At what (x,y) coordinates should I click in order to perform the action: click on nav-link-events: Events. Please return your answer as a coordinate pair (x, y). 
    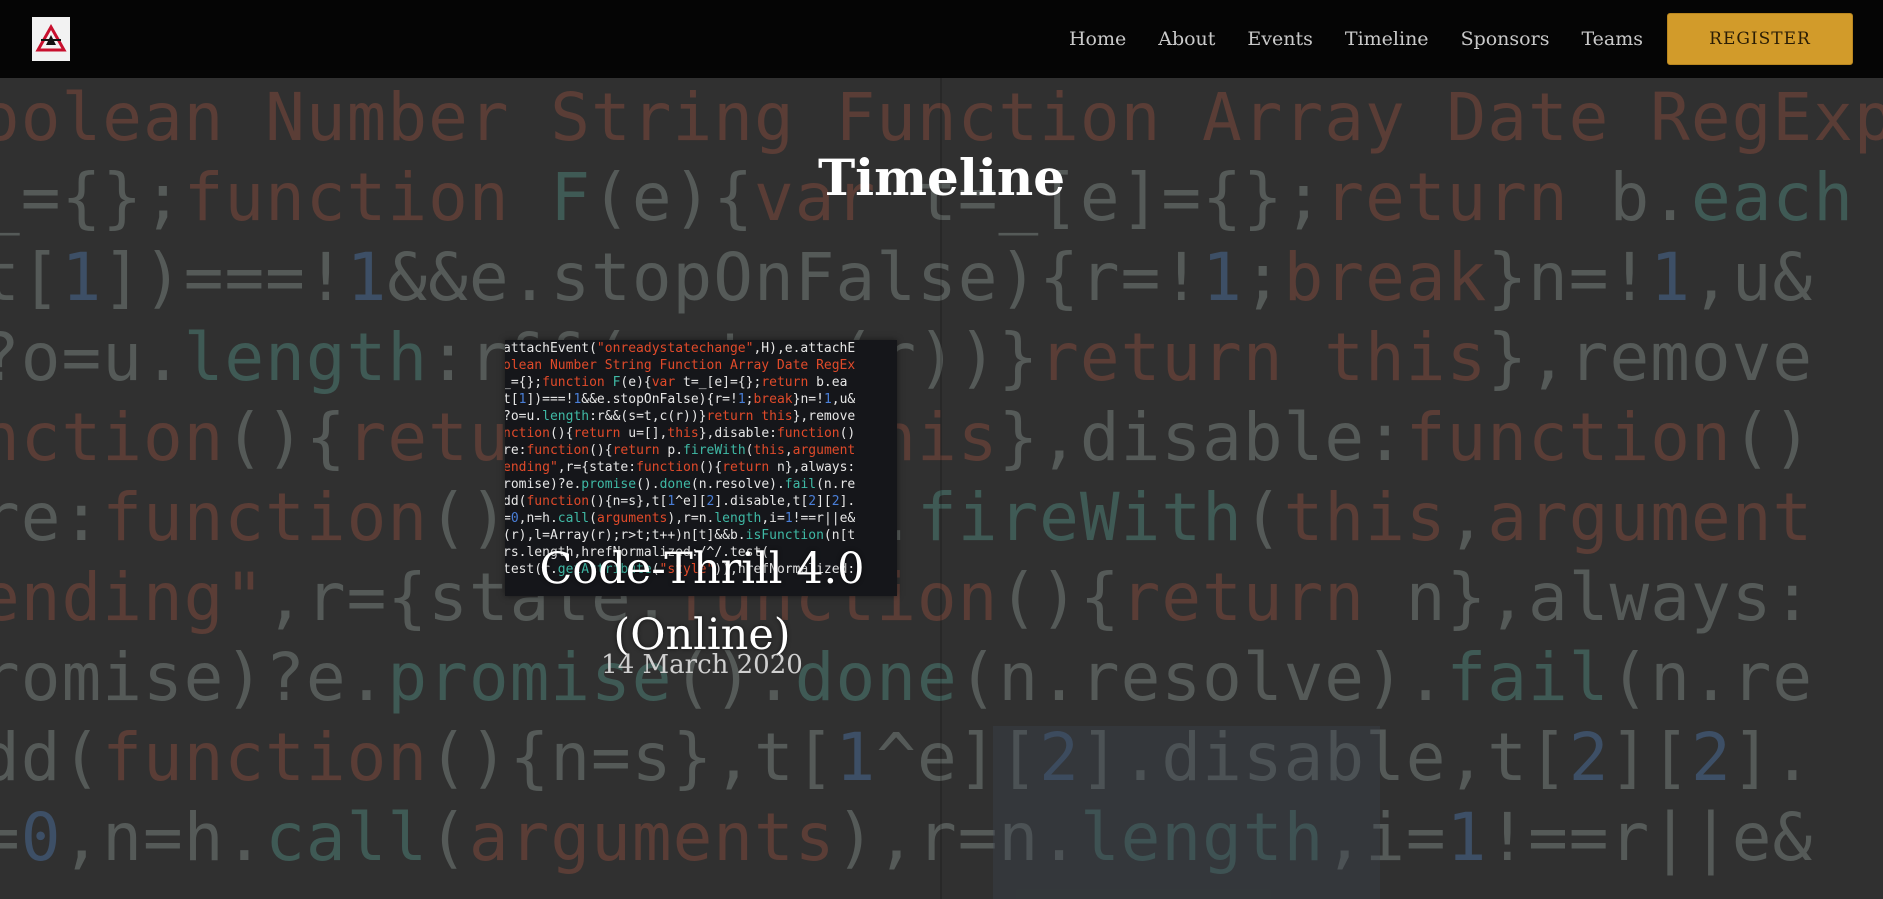
    Looking at the image, I should click on (1279, 39).